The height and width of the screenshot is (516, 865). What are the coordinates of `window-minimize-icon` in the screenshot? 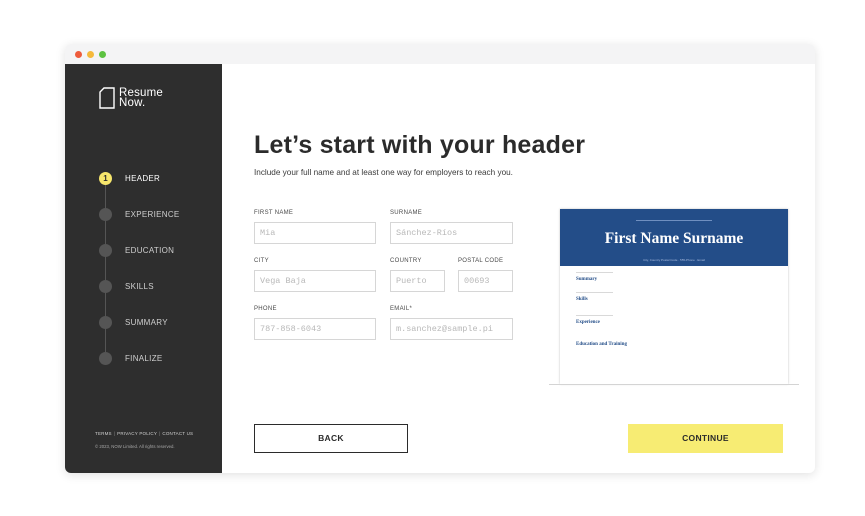 It's located at (90, 54).